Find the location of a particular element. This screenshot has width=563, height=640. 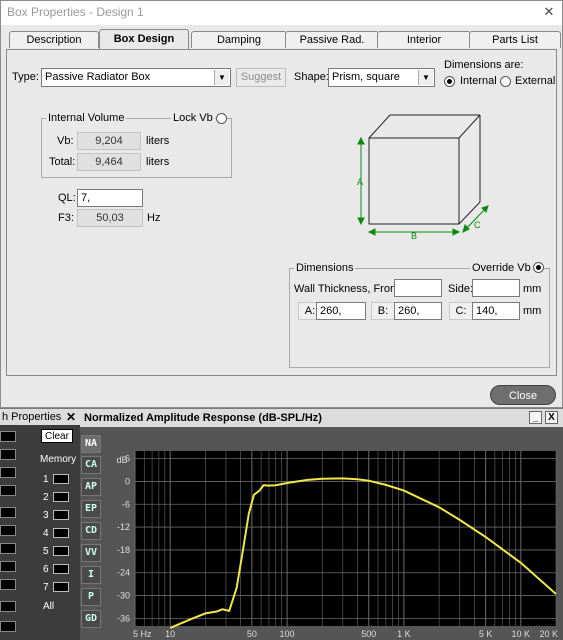

all-label: All is located at coordinates (49, 606).